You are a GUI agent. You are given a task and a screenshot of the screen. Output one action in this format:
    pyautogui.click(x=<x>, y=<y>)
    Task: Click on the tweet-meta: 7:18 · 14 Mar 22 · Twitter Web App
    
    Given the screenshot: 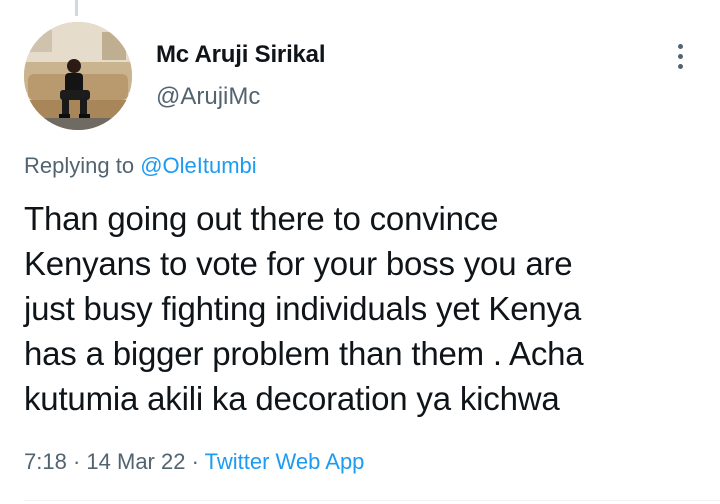 What is the action you would take?
    pyautogui.click(x=194, y=462)
    